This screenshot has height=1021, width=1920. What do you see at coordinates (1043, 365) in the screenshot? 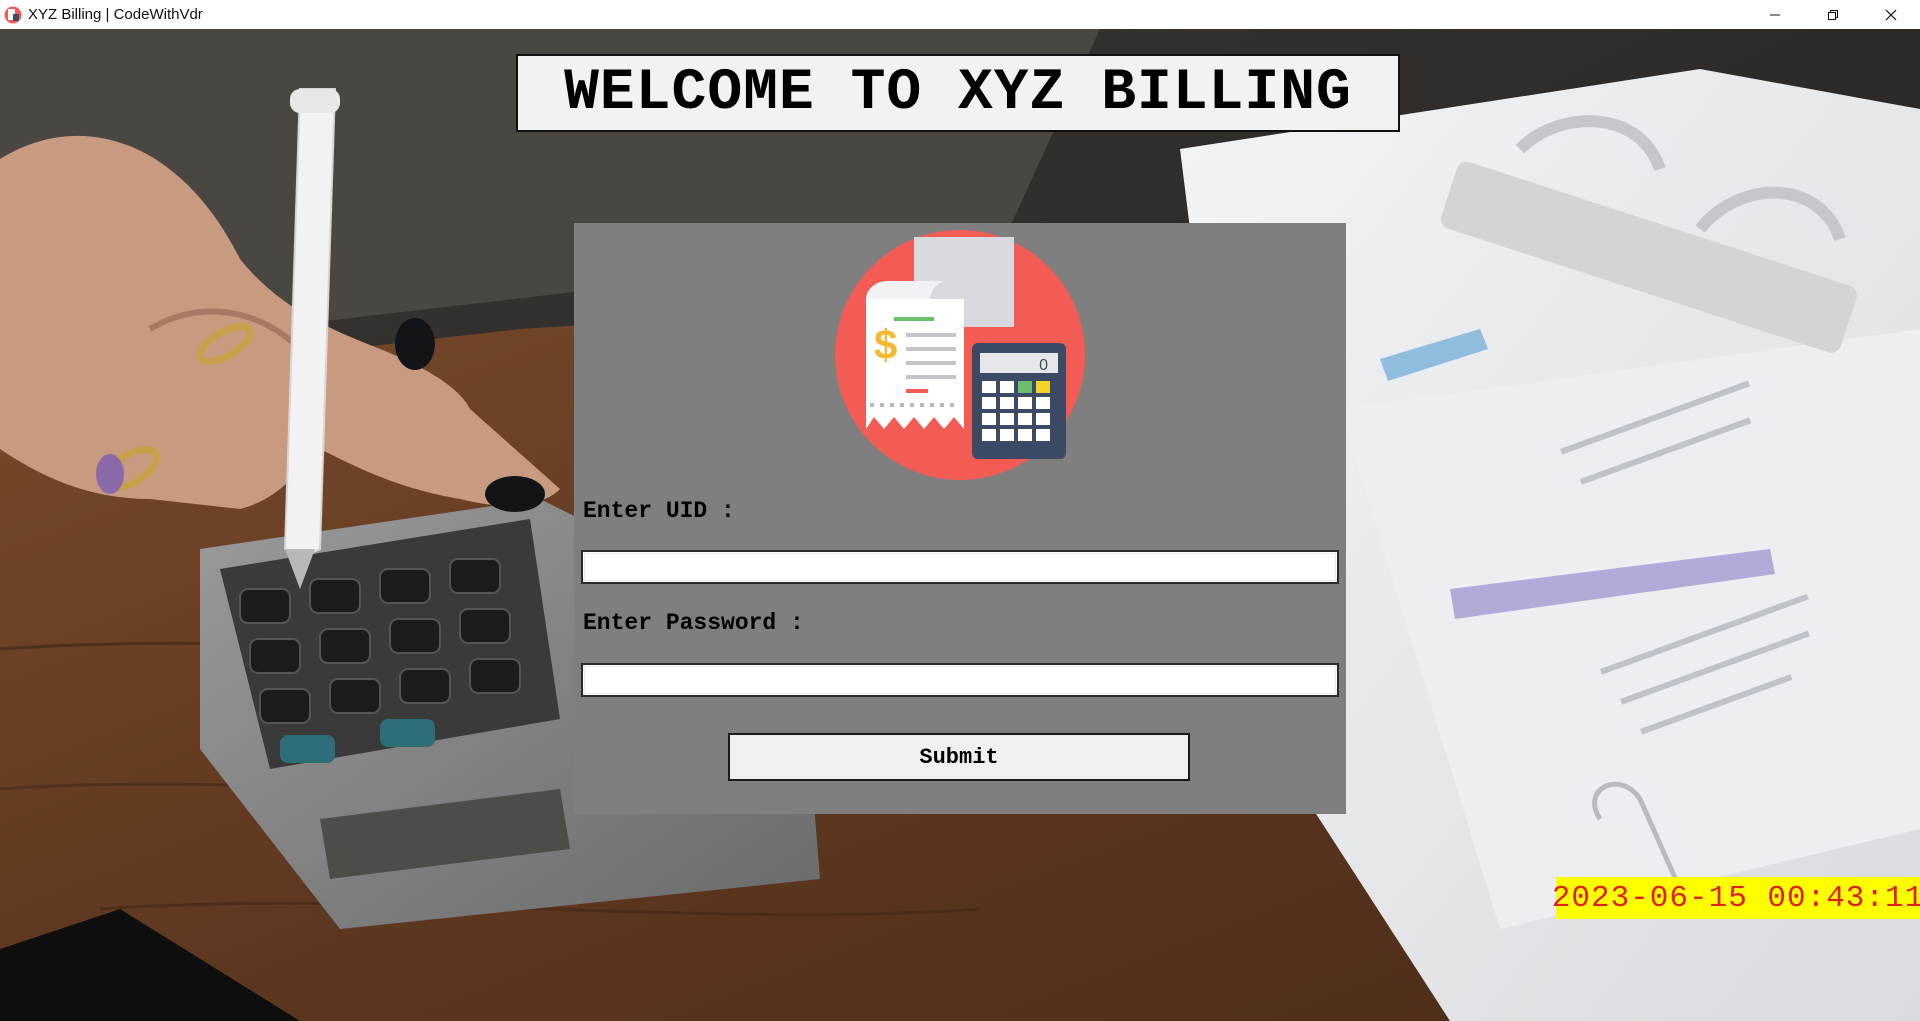
I see `calculator-display-value: 0` at bounding box center [1043, 365].